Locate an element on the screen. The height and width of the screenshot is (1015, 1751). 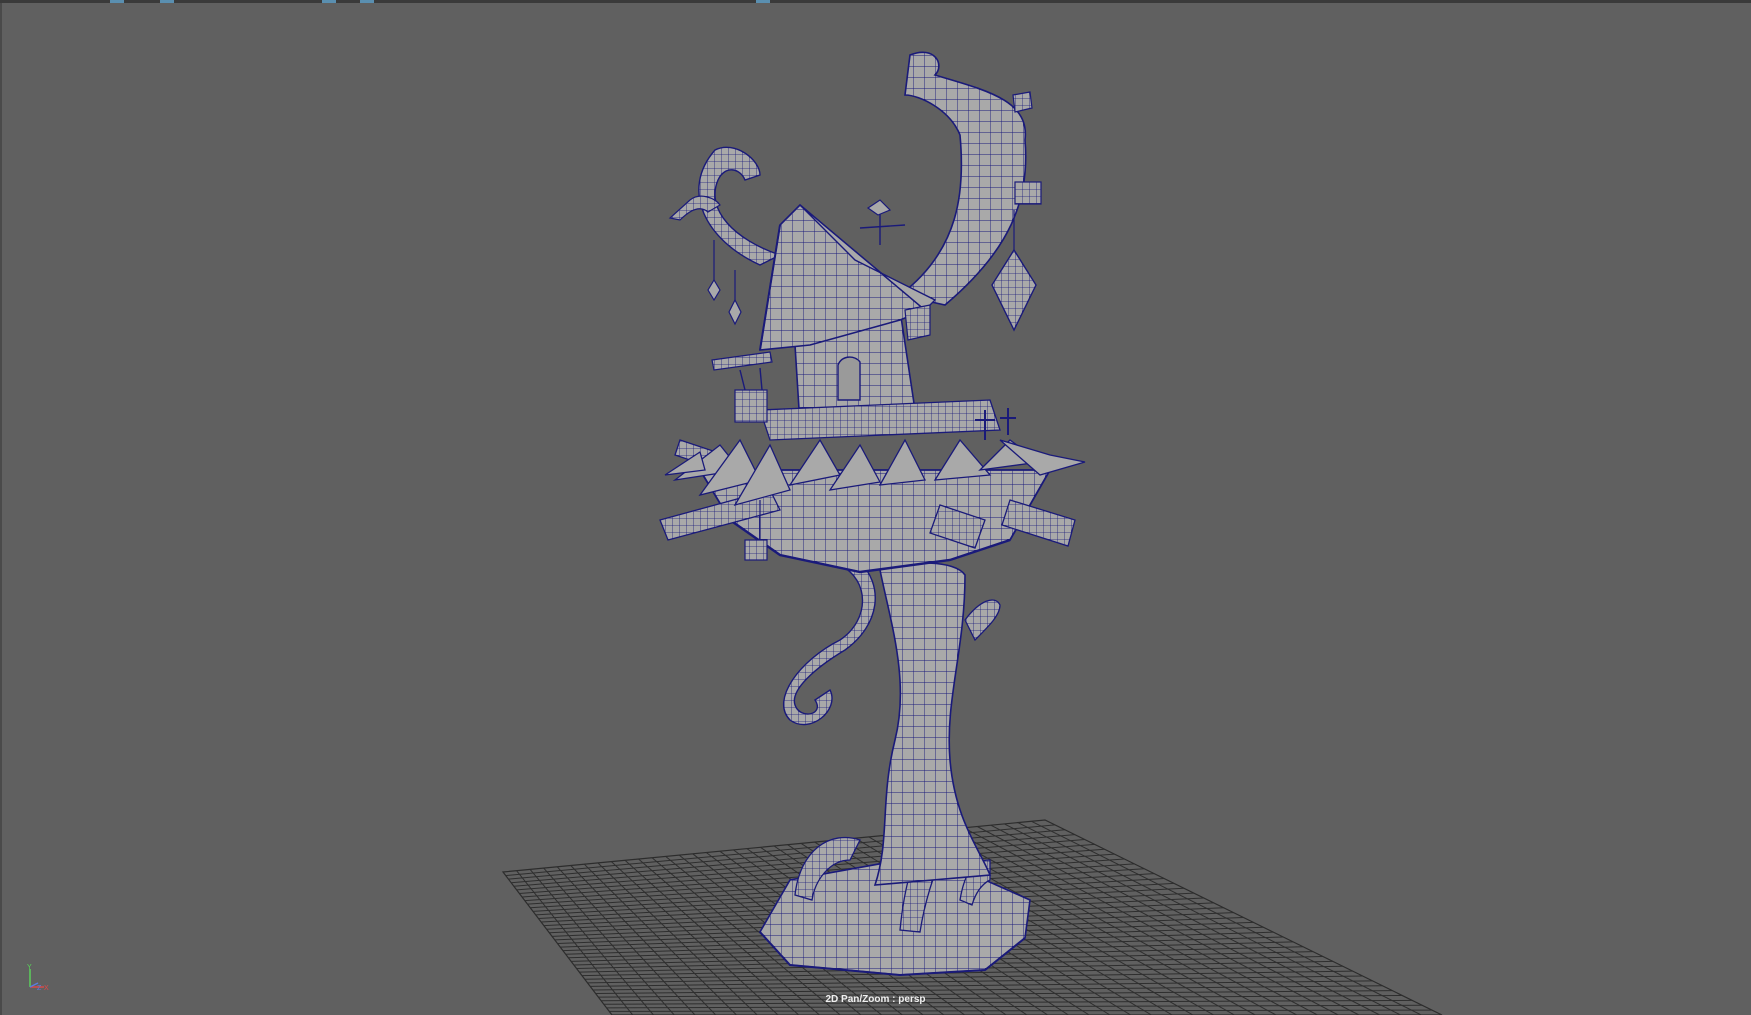
axis-z-label: Z is located at coordinates (39, 988).